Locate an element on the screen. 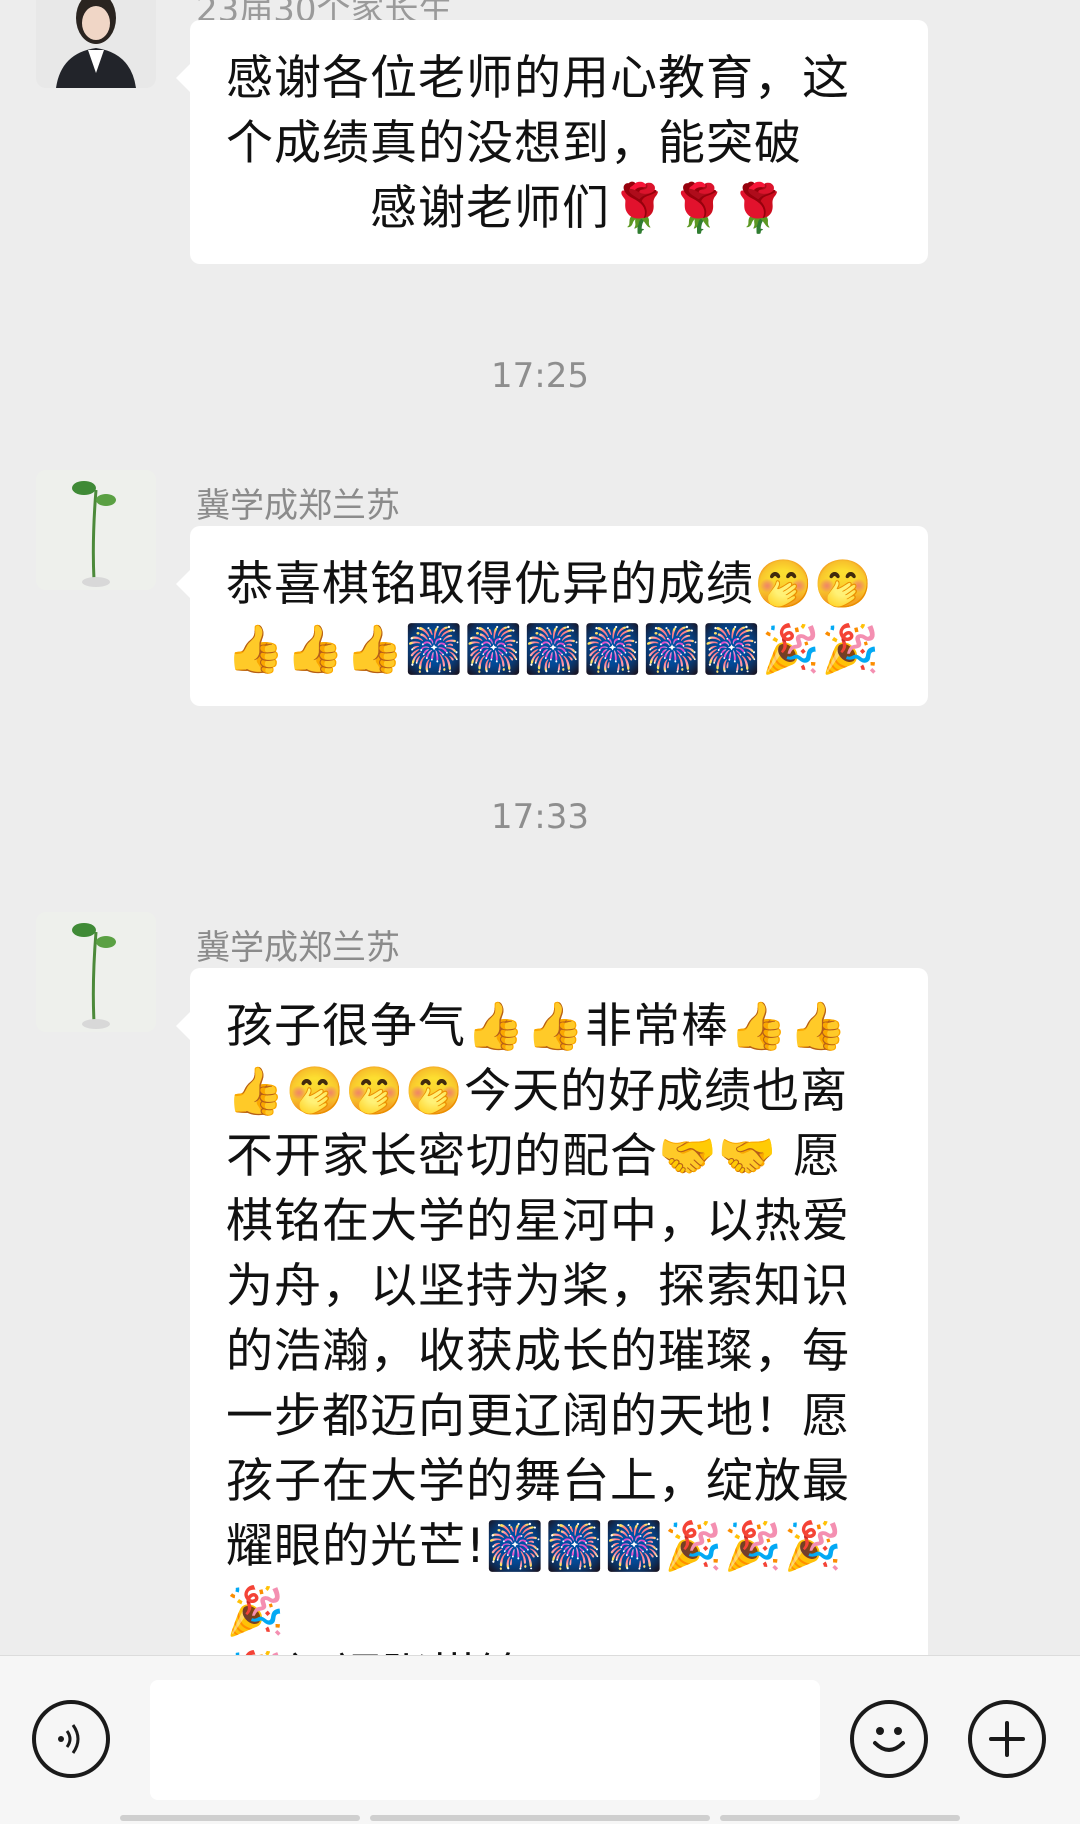  message-input is located at coordinates (485, 1740).